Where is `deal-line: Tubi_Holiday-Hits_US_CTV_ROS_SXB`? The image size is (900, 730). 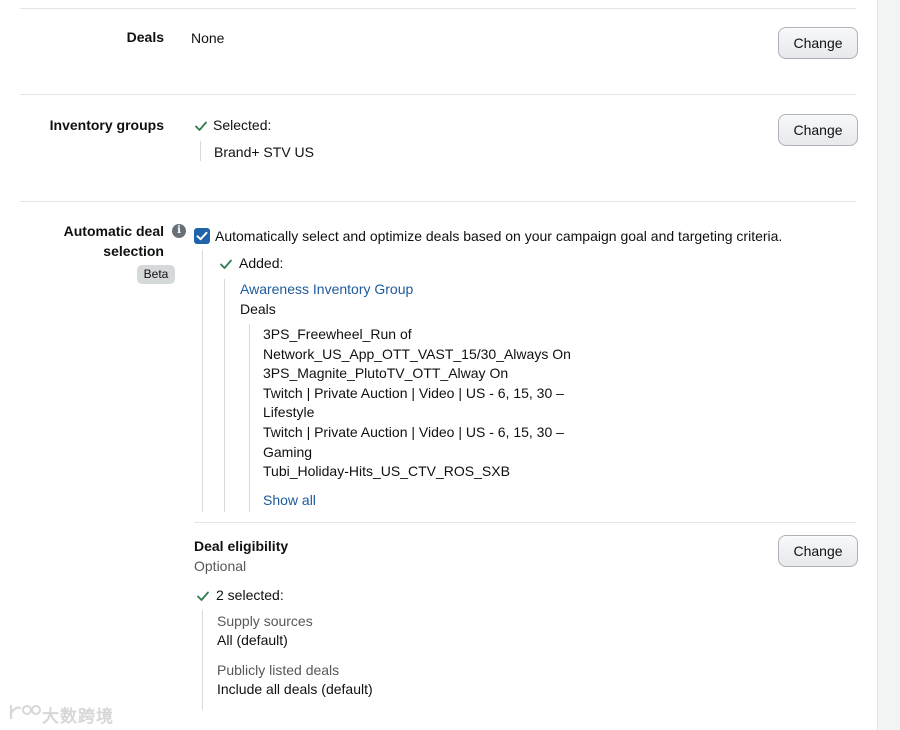
deal-line: Tubi_Holiday-Hits_US_CTV_ROS_SXB is located at coordinates (386, 471).